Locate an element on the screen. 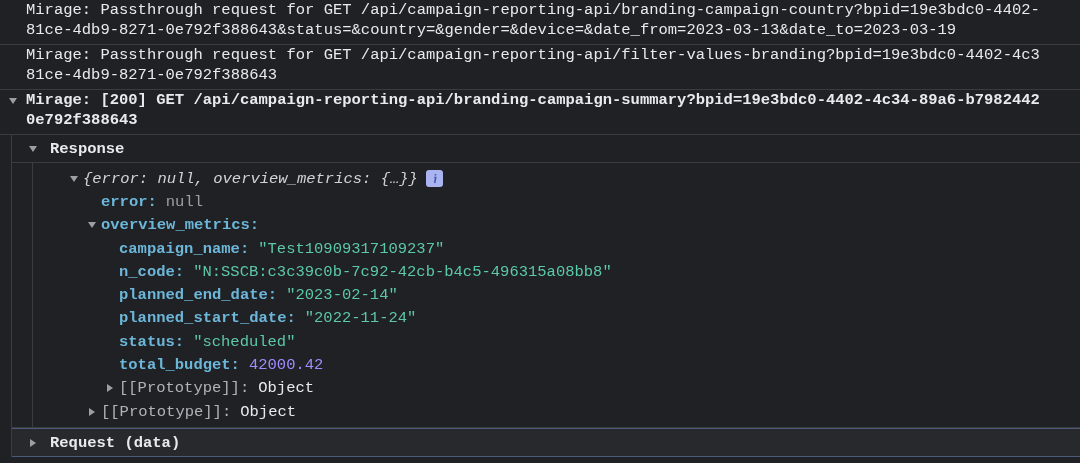 This screenshot has height=463, width=1080. property-key: total_budget: is located at coordinates (179, 365).